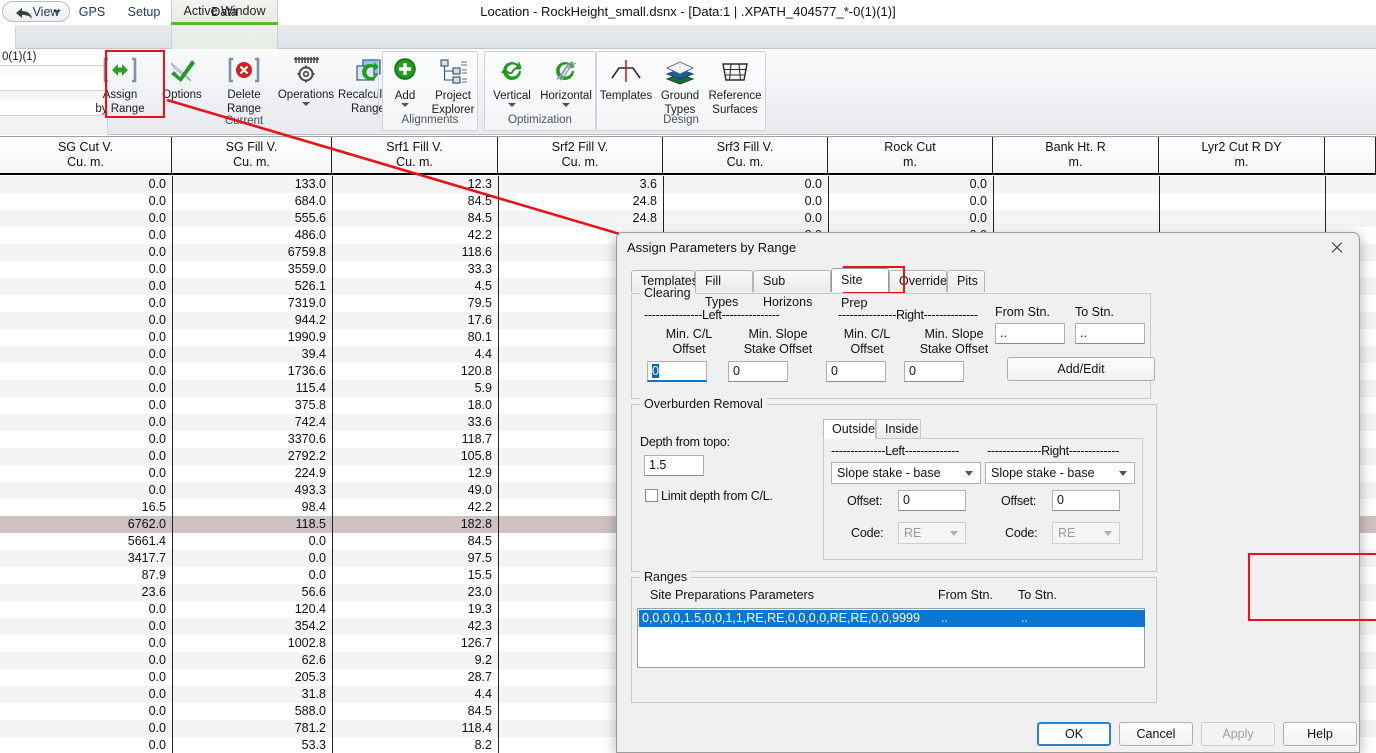 This screenshot has width=1376, height=753. What do you see at coordinates (651, 495) in the screenshot?
I see `limit-depth-checkbox` at bounding box center [651, 495].